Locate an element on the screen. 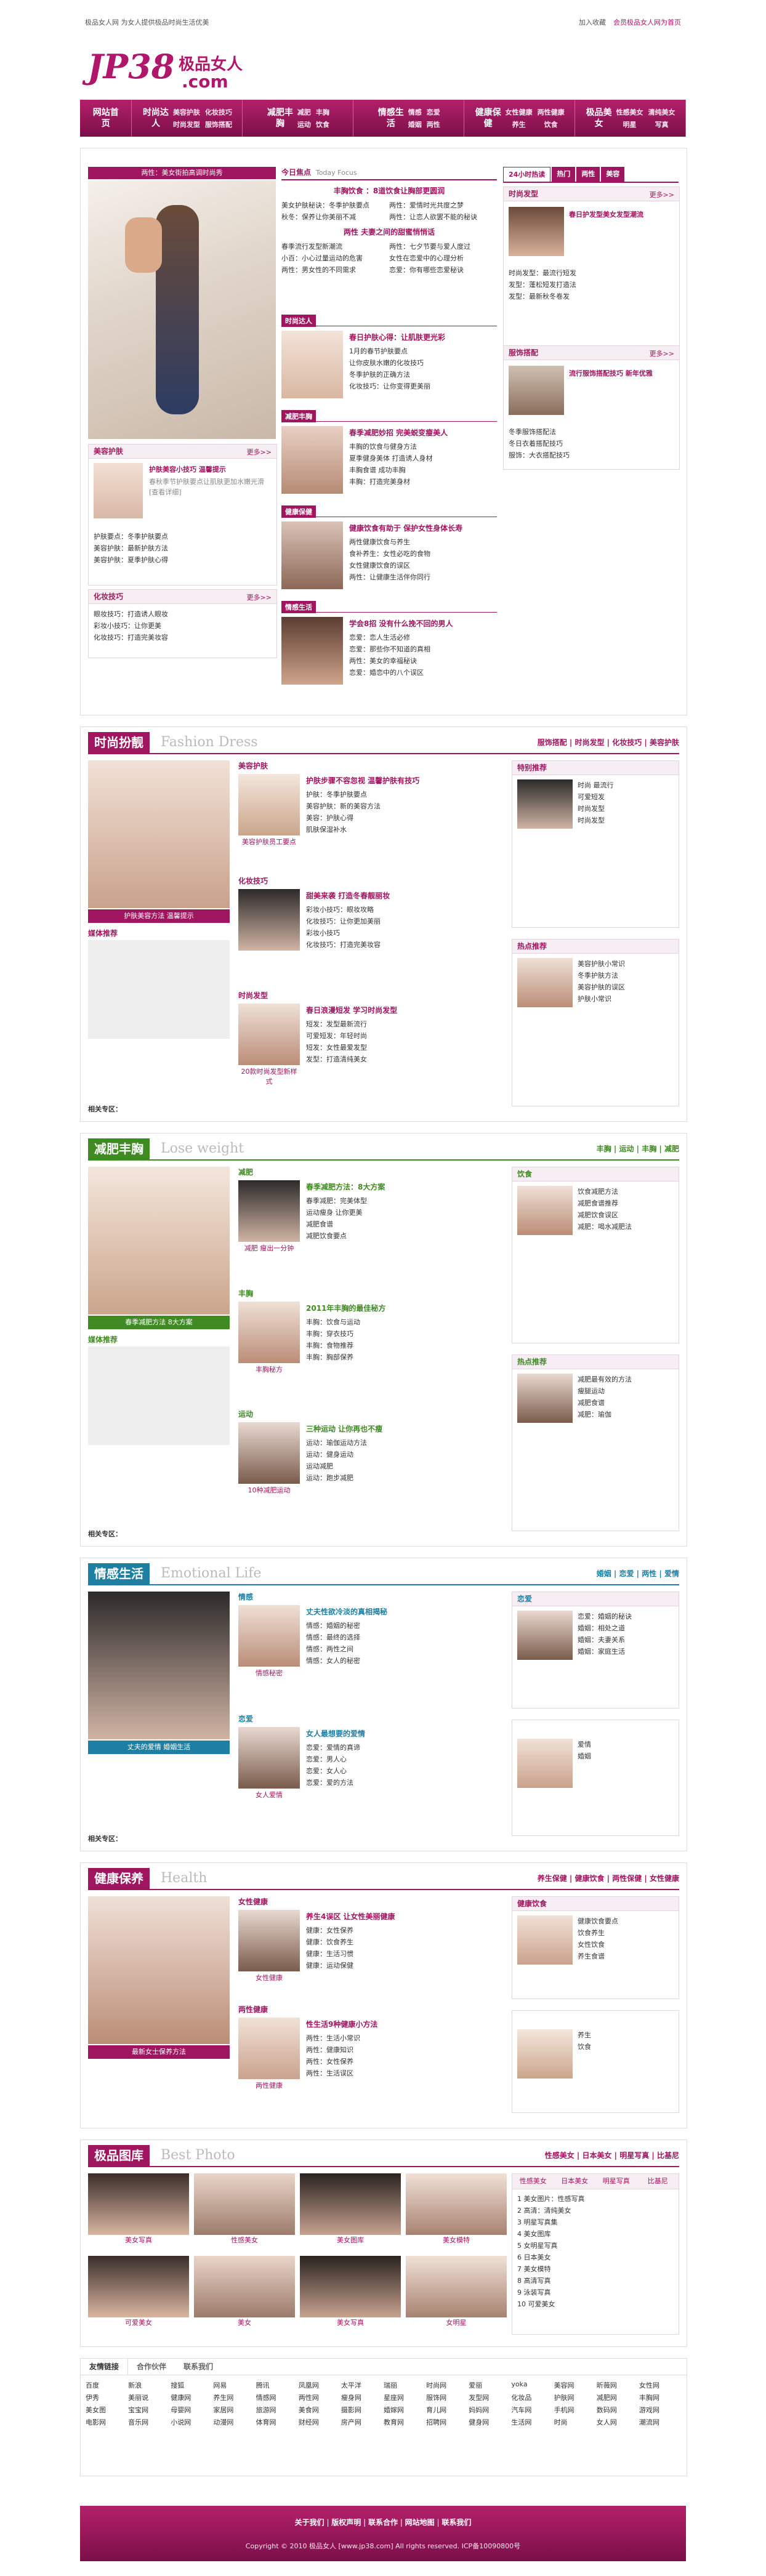 The image size is (766, 2576). friend-link: 发型网 is located at coordinates (490, 2397).